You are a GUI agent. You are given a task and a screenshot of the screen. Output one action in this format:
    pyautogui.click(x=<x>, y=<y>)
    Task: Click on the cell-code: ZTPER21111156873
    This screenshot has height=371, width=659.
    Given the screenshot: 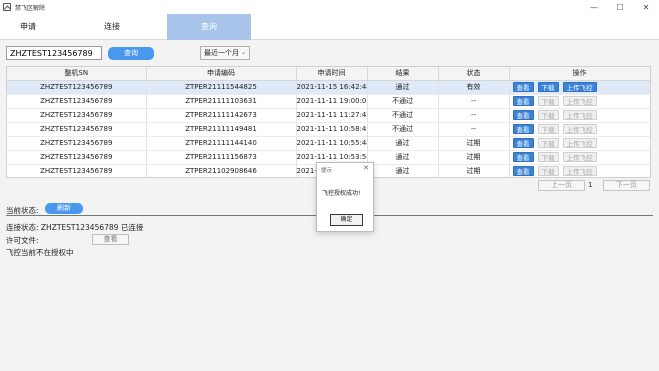 What is the action you would take?
    pyautogui.click(x=221, y=157)
    